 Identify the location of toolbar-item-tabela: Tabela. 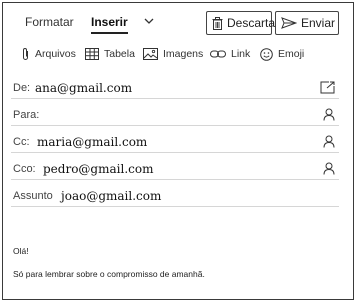
(110, 54).